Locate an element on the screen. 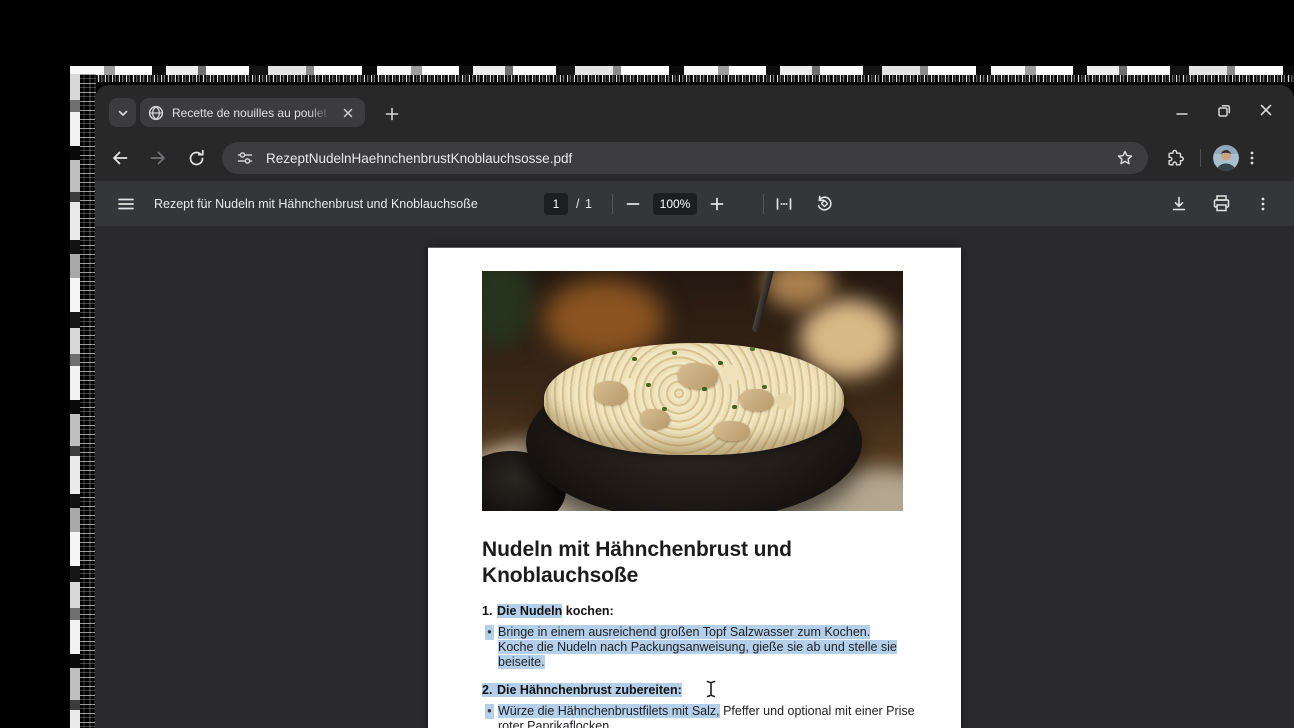  rotate-counterclockwise-button is located at coordinates (824, 204).